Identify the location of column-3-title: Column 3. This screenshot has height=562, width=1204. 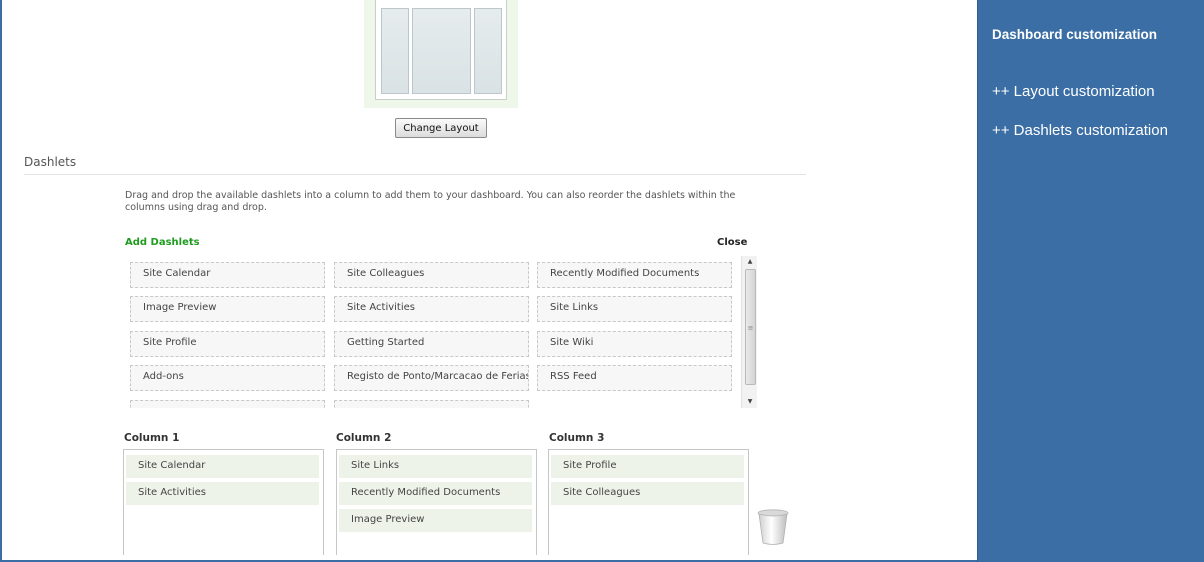
(577, 438).